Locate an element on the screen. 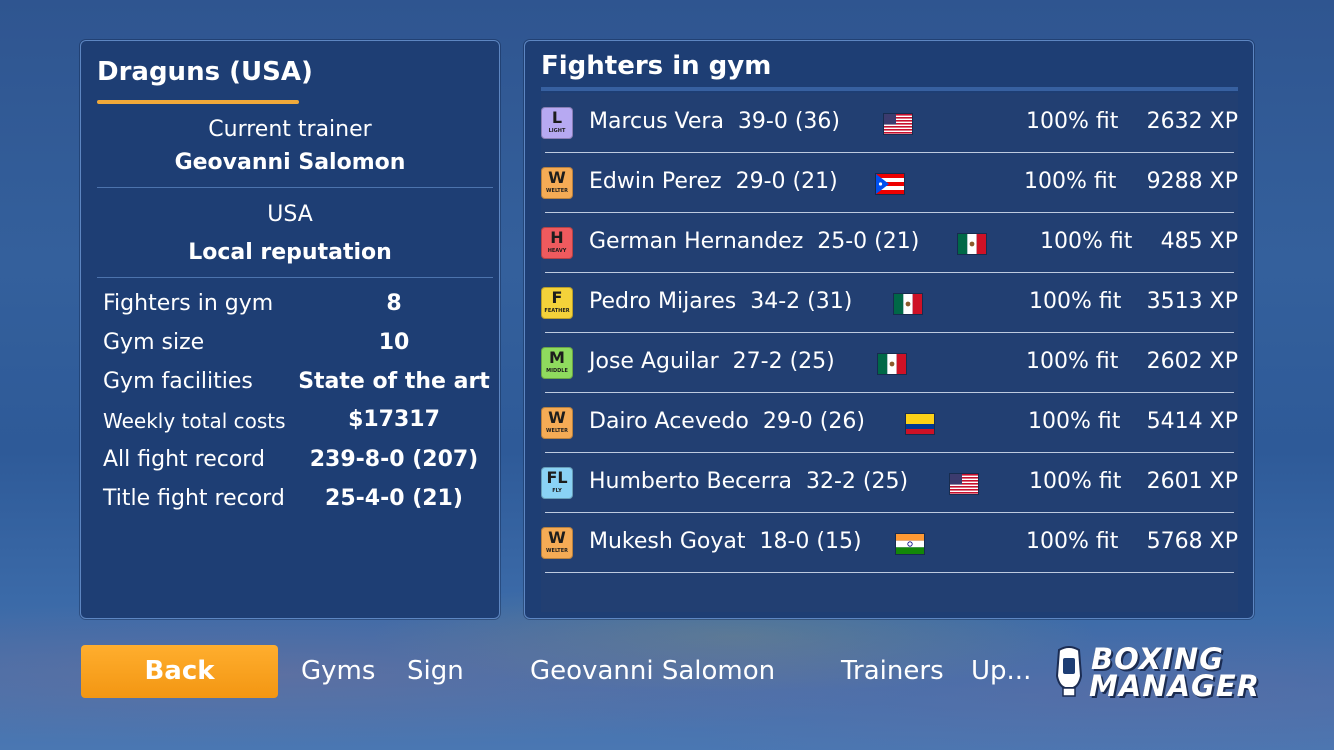 The width and height of the screenshot is (1334, 750). fighter-name-record: Humberto Becerra 32-2 (25) is located at coordinates (748, 481).